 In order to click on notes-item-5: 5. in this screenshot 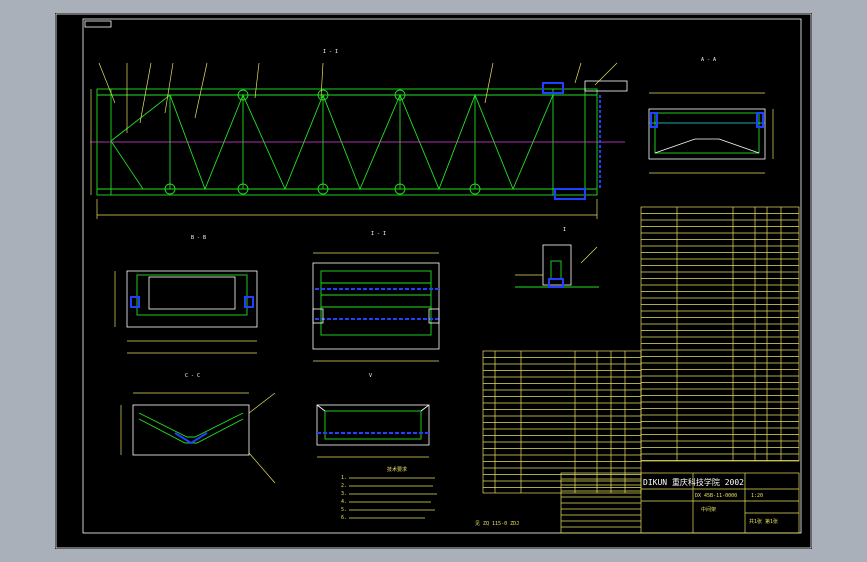, I will do `click(344, 510)`.